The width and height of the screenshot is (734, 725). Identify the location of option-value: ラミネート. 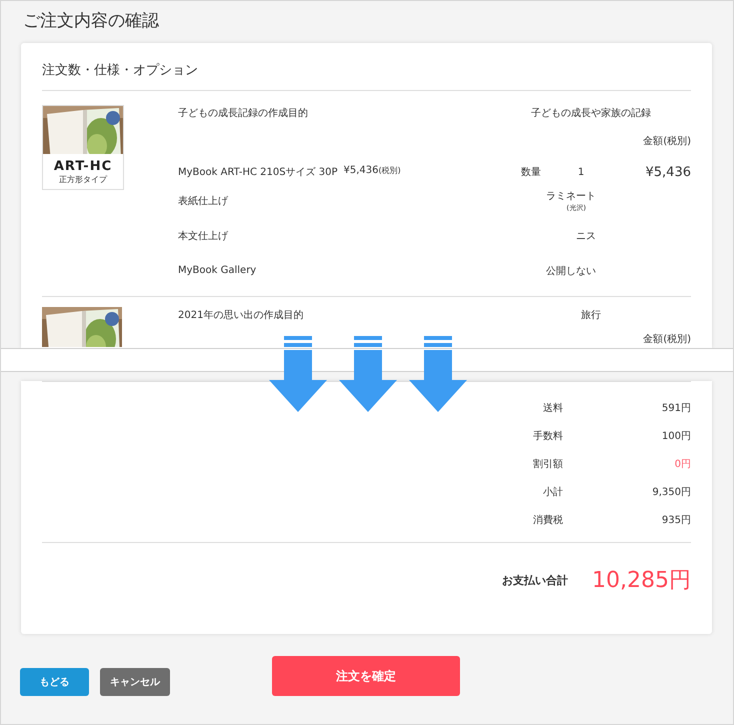
(571, 196).